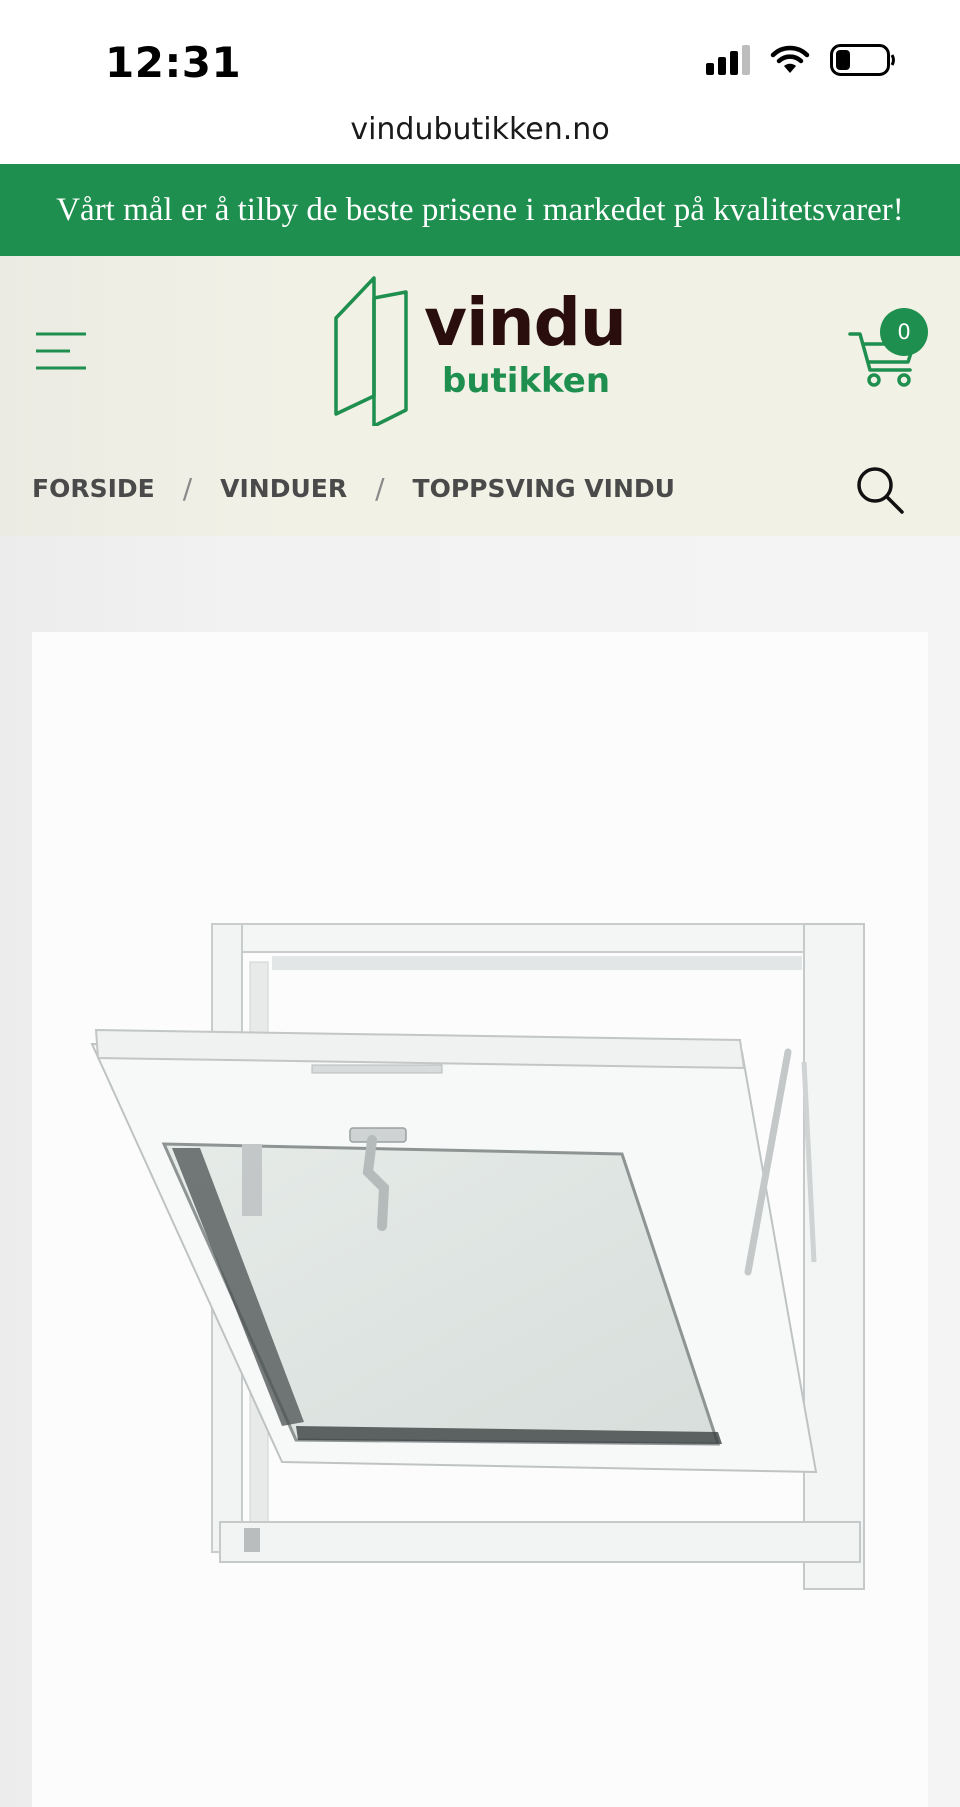 This screenshot has width=960, height=1807. I want to click on breadcrumb: FORSIDE / VINDUER / TOPPSVING VINDU, so click(353, 488).